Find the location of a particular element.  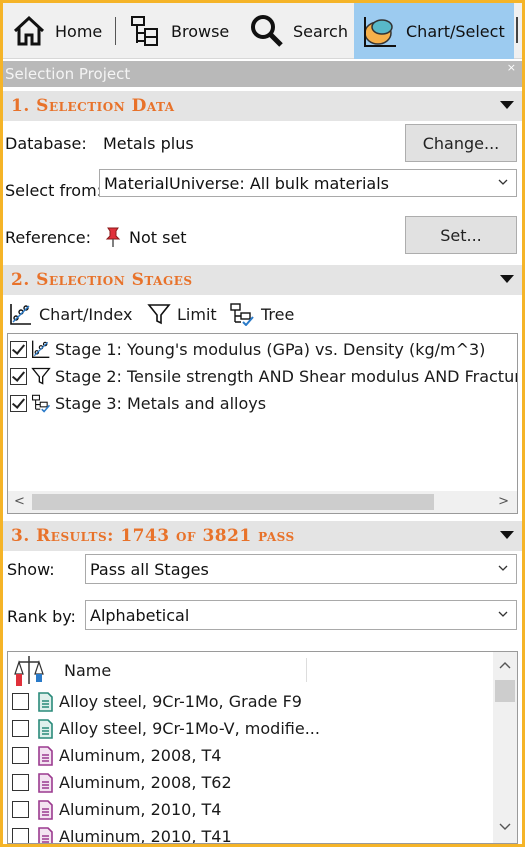

selection-data-heading: 1. Selection Data is located at coordinates (93, 106).